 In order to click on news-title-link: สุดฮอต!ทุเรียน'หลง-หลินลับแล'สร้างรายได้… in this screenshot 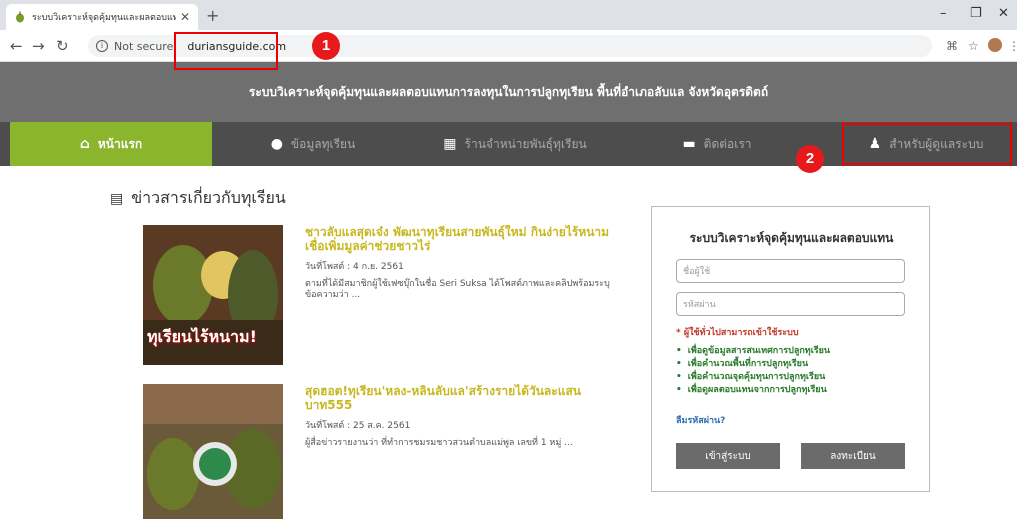, I will do `click(460, 398)`.